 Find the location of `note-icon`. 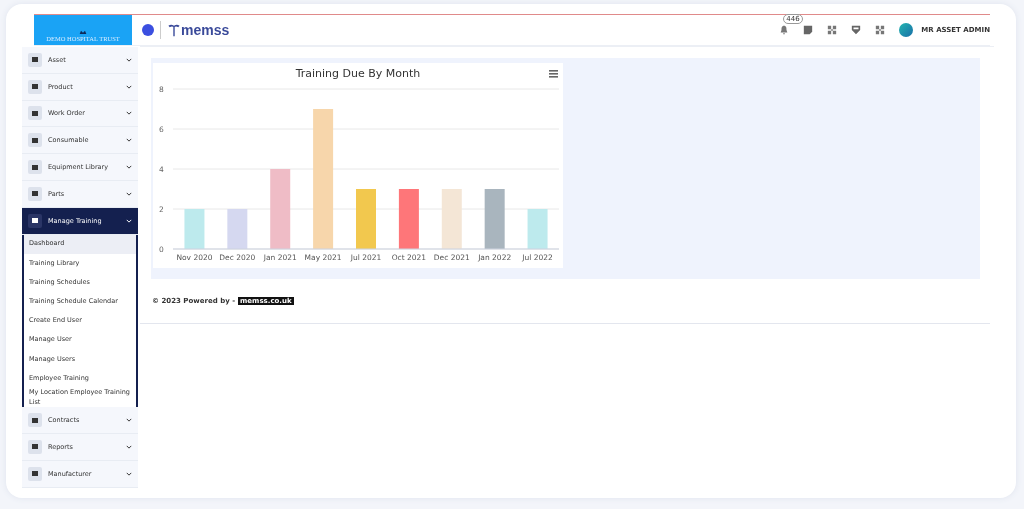

note-icon is located at coordinates (808, 30).